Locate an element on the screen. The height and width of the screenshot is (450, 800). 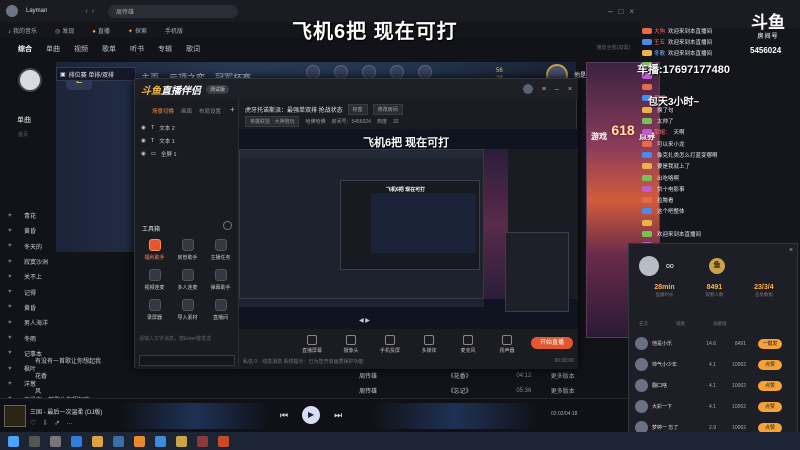
prev-icon: ⏮ is located at coordinates (284, 415).